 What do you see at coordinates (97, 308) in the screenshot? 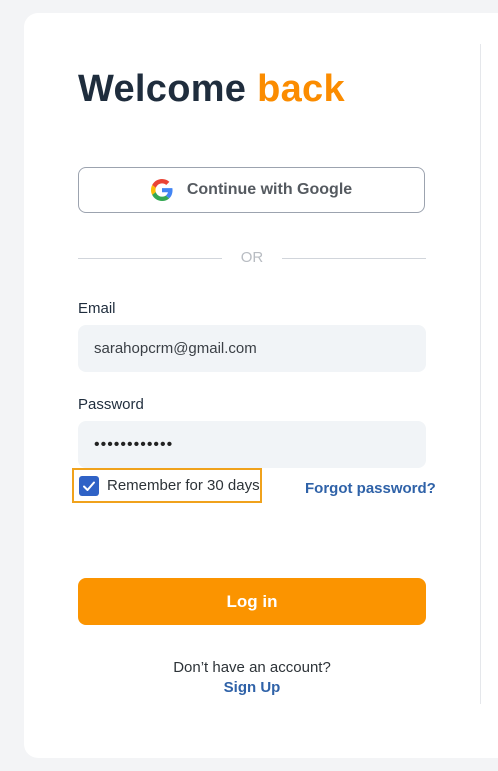
I see `email-label: Email` at bounding box center [97, 308].